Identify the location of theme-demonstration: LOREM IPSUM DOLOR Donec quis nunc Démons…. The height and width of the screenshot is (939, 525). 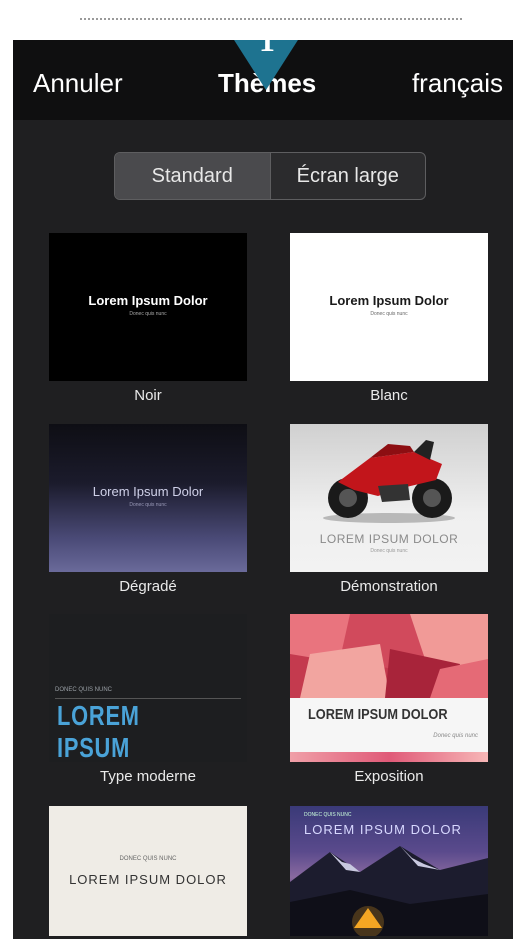
(389, 509).